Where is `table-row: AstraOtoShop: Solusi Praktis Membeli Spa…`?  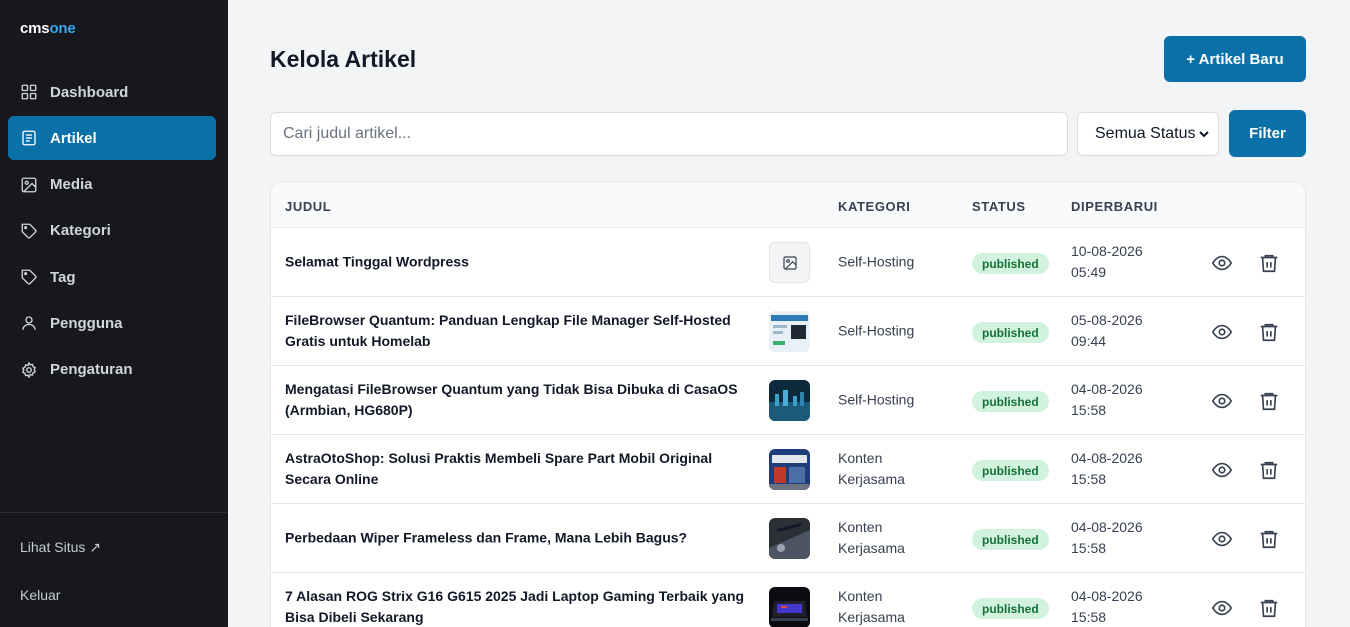
table-row: AstraOtoShop: Solusi Praktis Membeli Spa… is located at coordinates (788, 469).